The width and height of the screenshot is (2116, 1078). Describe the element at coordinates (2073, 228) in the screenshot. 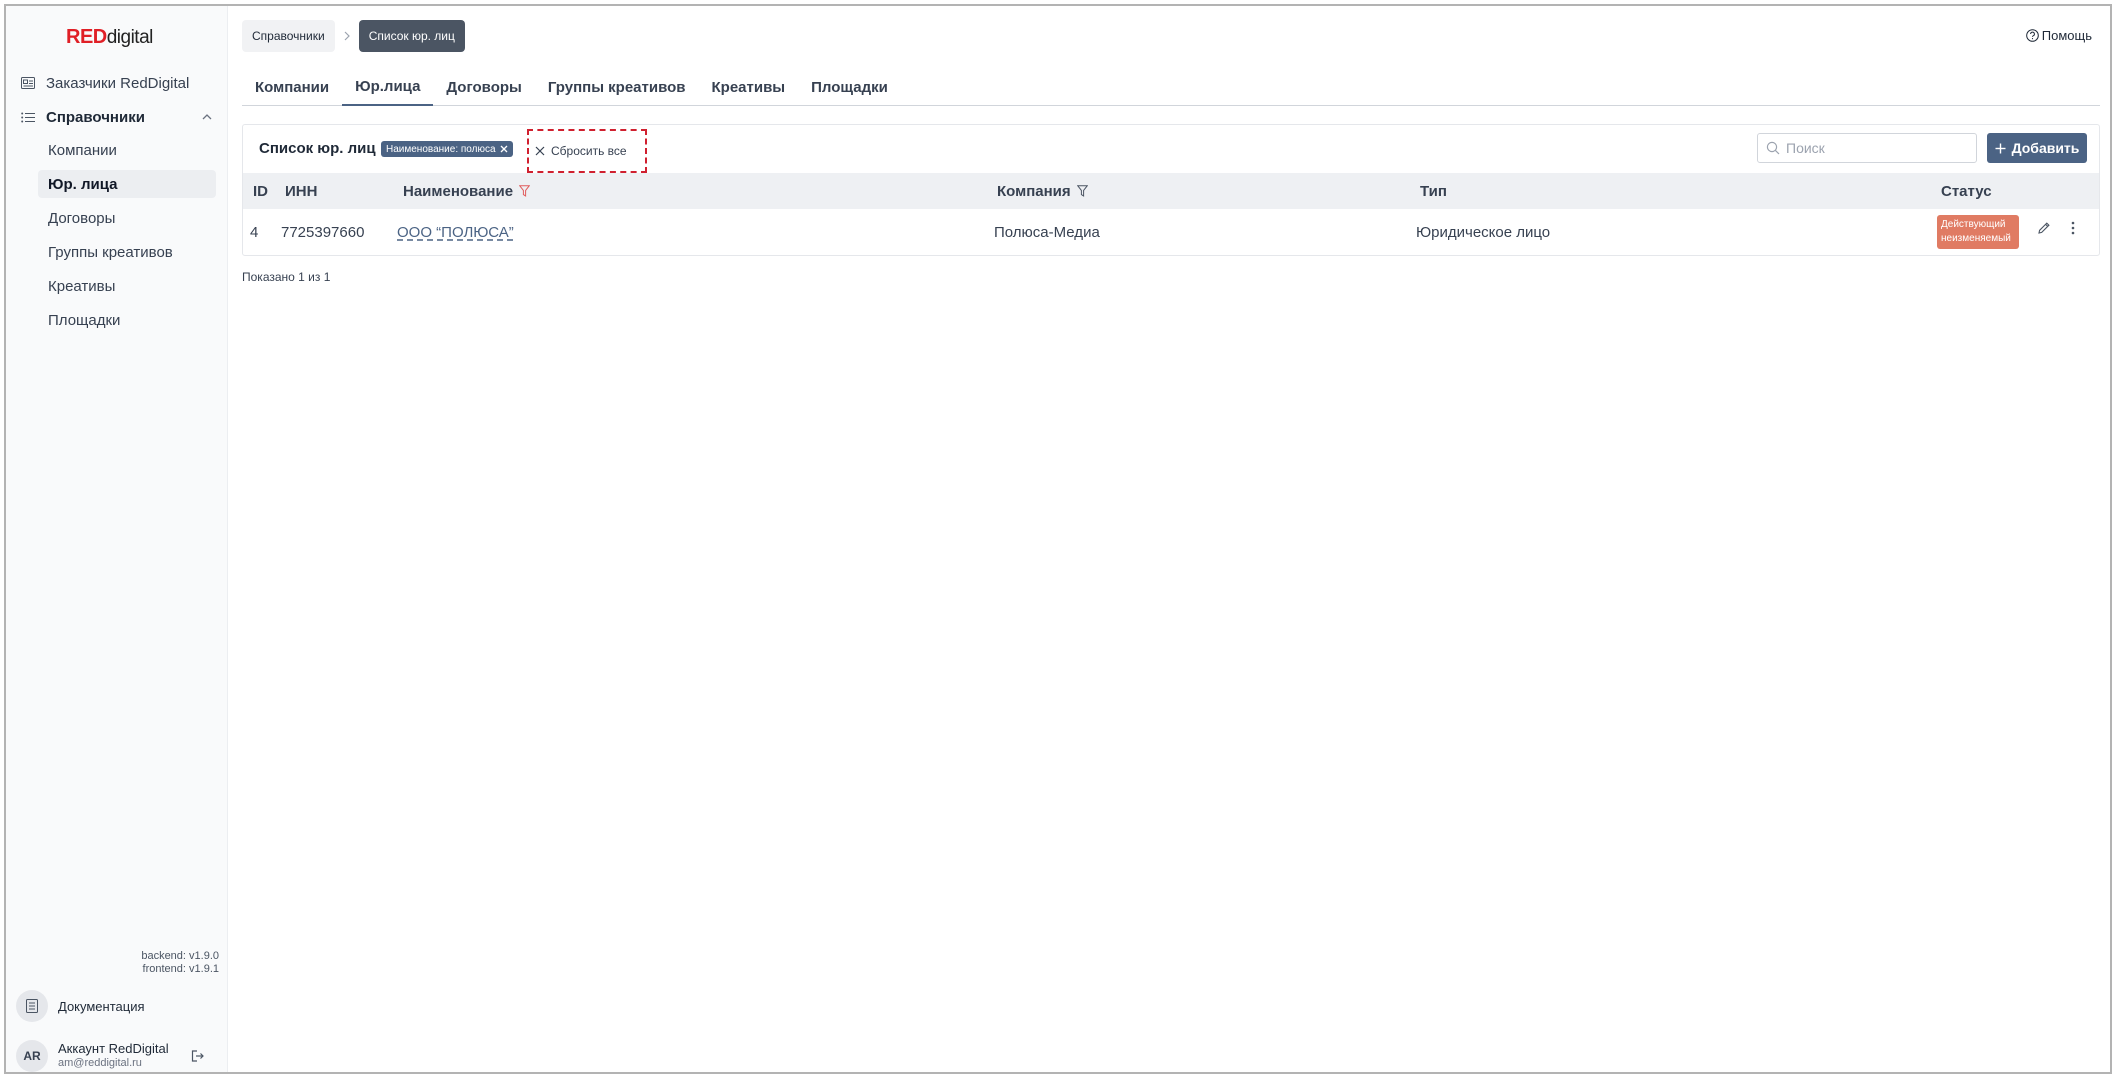

I see `more-vertical-icon` at that location.